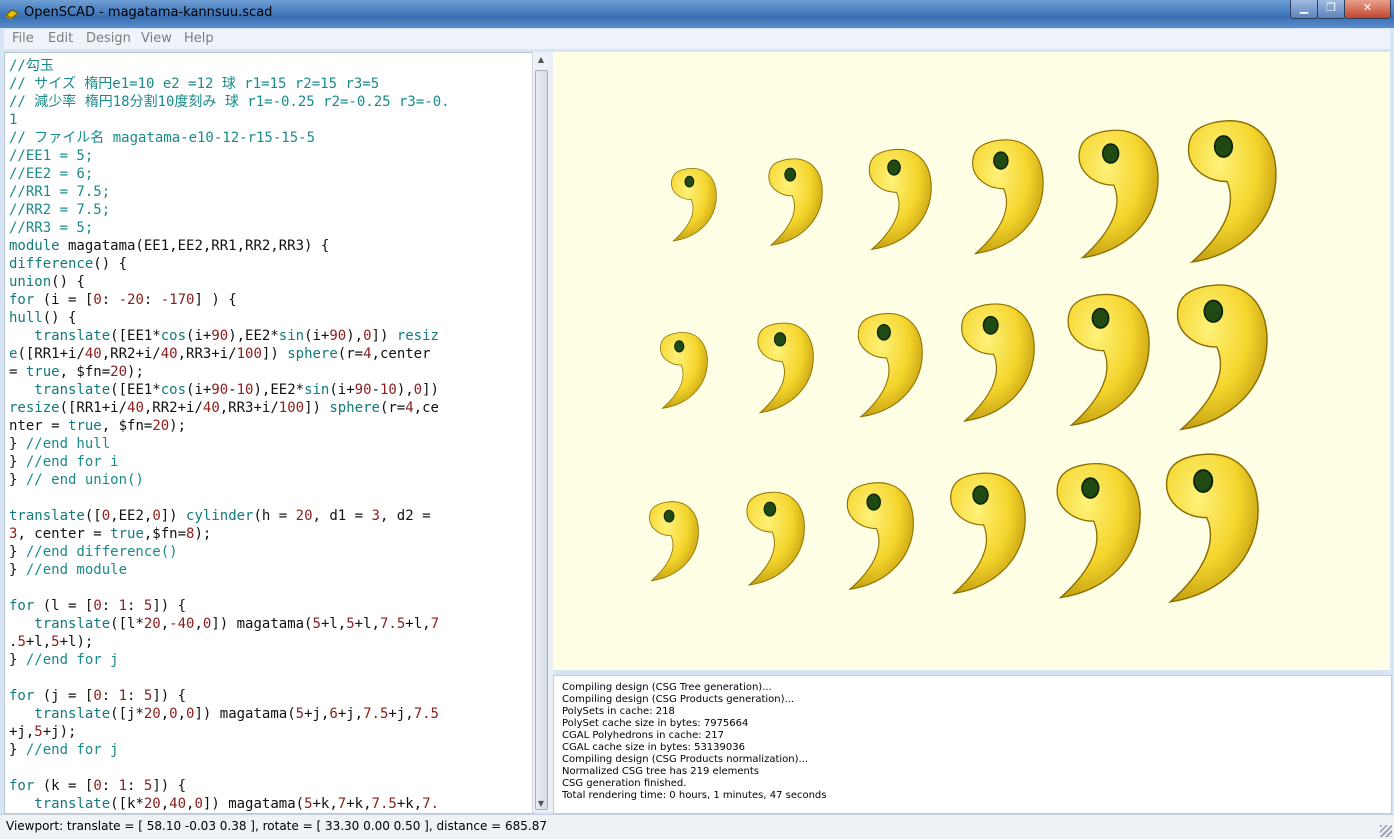 Image resolution: width=1394 pixels, height=839 pixels. What do you see at coordinates (220, 516) in the screenshot?
I see `code-token: cylinder` at bounding box center [220, 516].